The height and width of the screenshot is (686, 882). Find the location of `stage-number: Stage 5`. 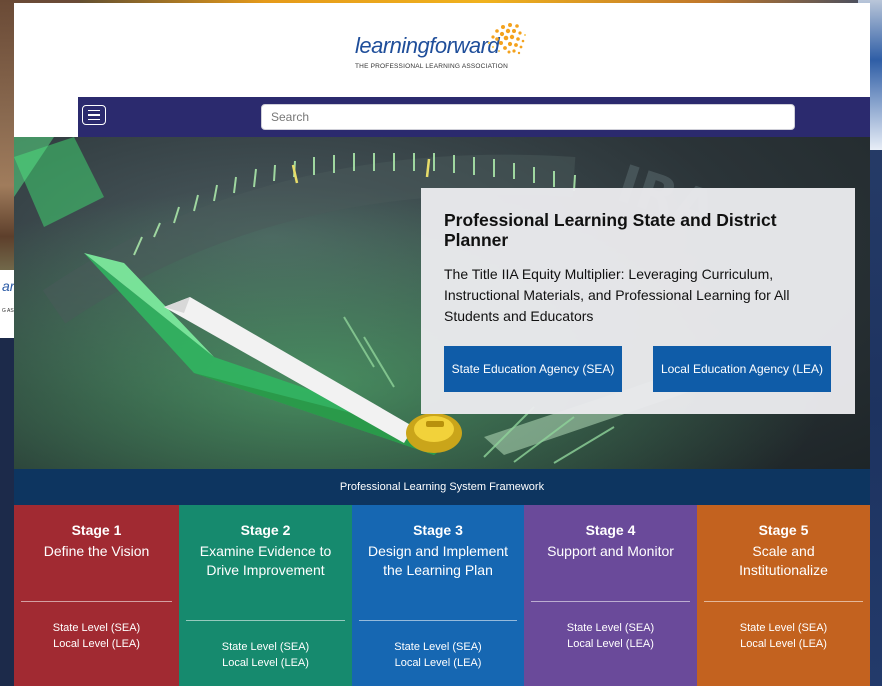

stage-number: Stage 5 is located at coordinates (783, 530).